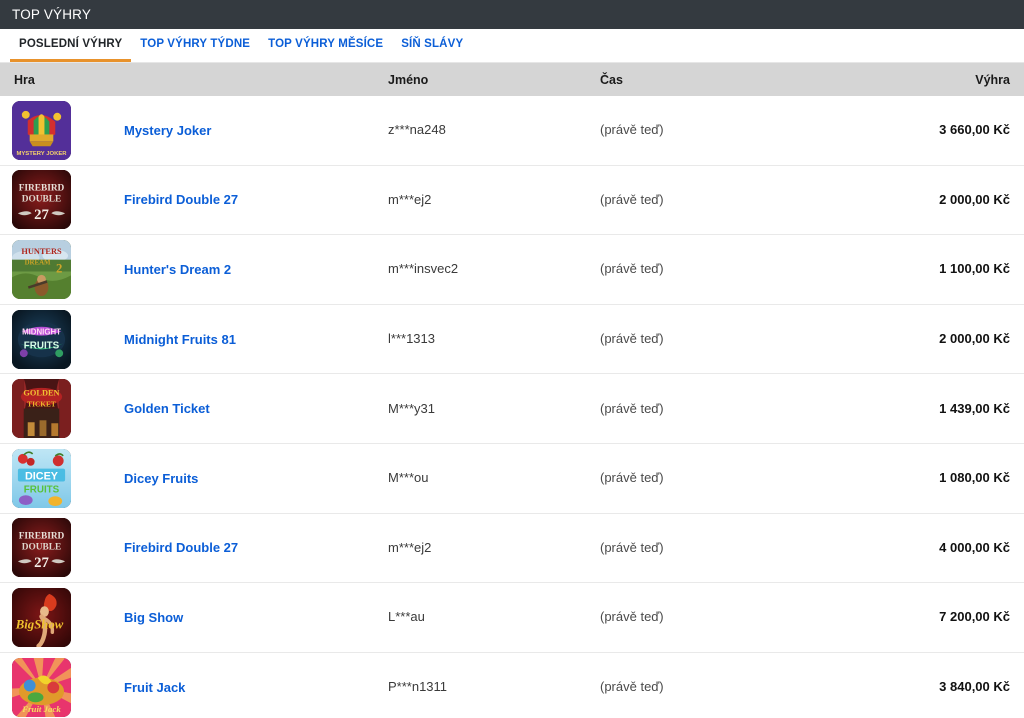 Image resolution: width=1024 pixels, height=718 pixels. What do you see at coordinates (418, 687) in the screenshot?
I see `player-name: P***n1311` at bounding box center [418, 687].